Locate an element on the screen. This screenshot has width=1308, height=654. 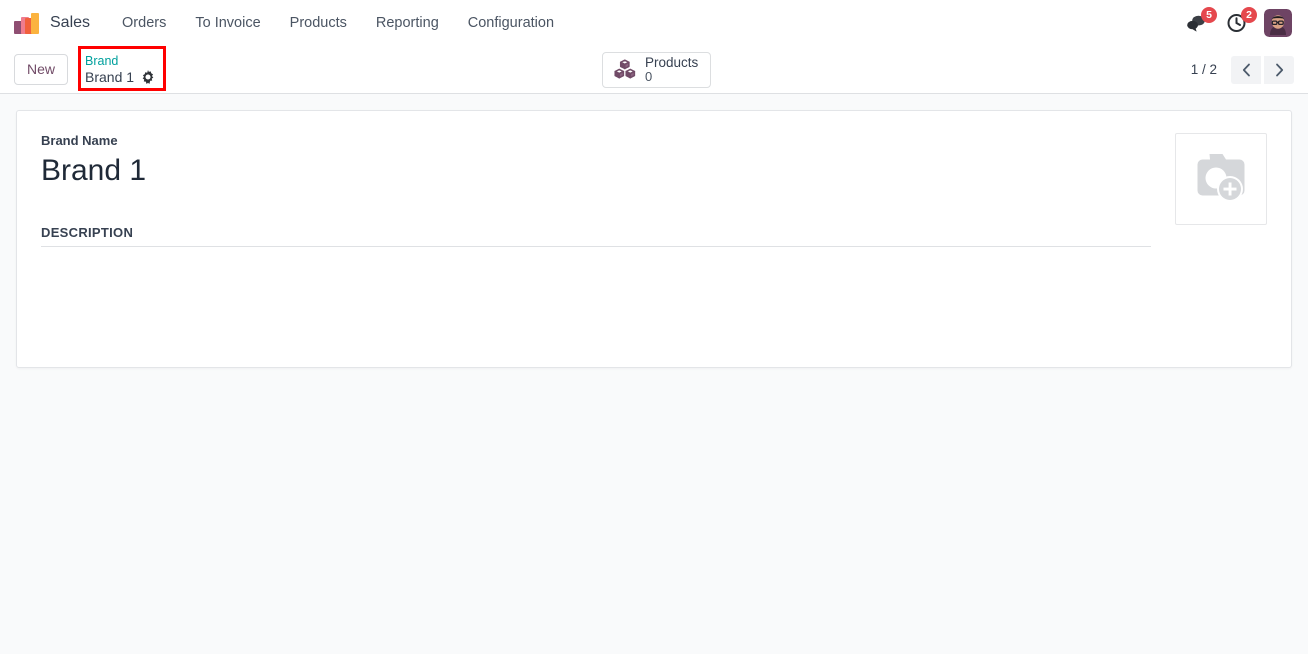
breadcrumb: Brand Brand 1 is located at coordinates (122, 68).